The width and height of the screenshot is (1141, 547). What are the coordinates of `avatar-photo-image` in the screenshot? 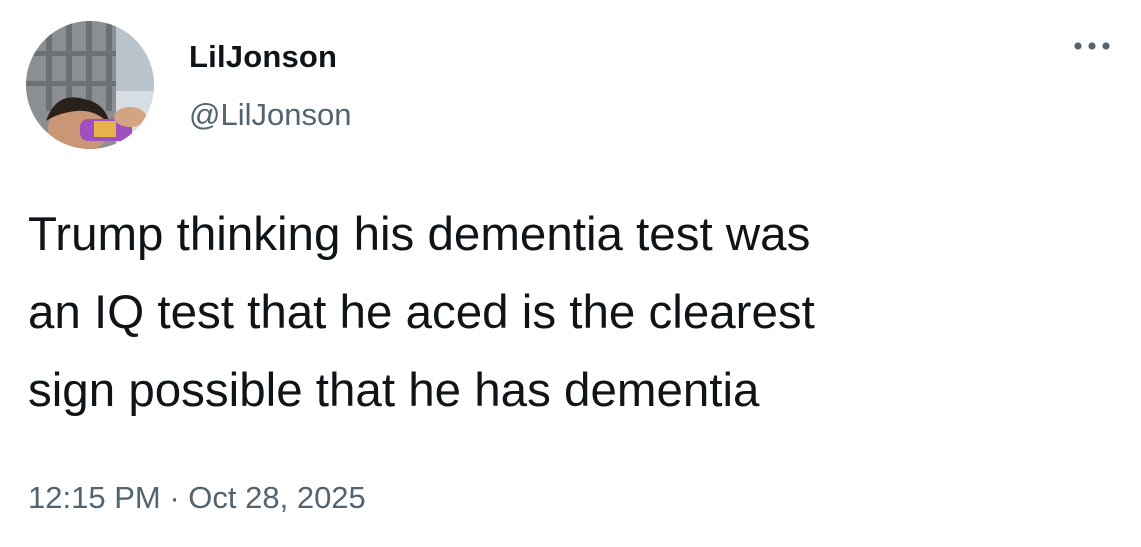 It's located at (90, 85).